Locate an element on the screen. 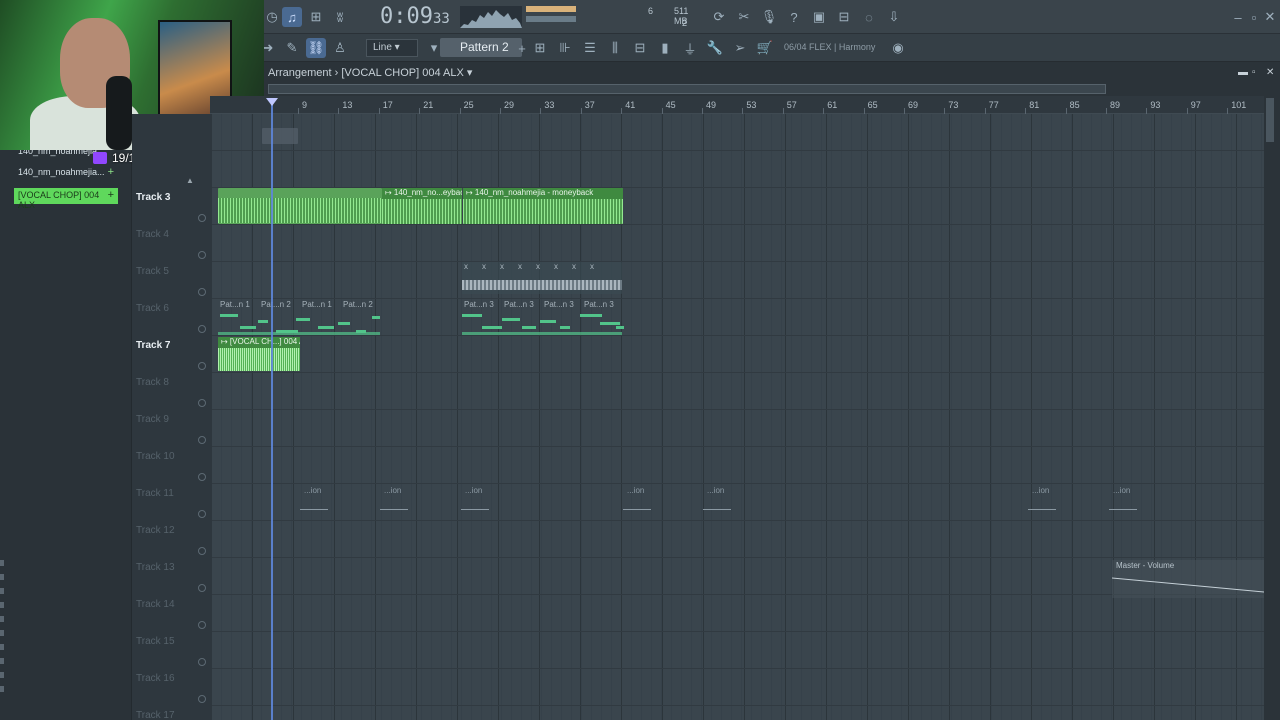  audio-clip: ↦ 140_nm_no...eyback is located at coordinates (422, 206).